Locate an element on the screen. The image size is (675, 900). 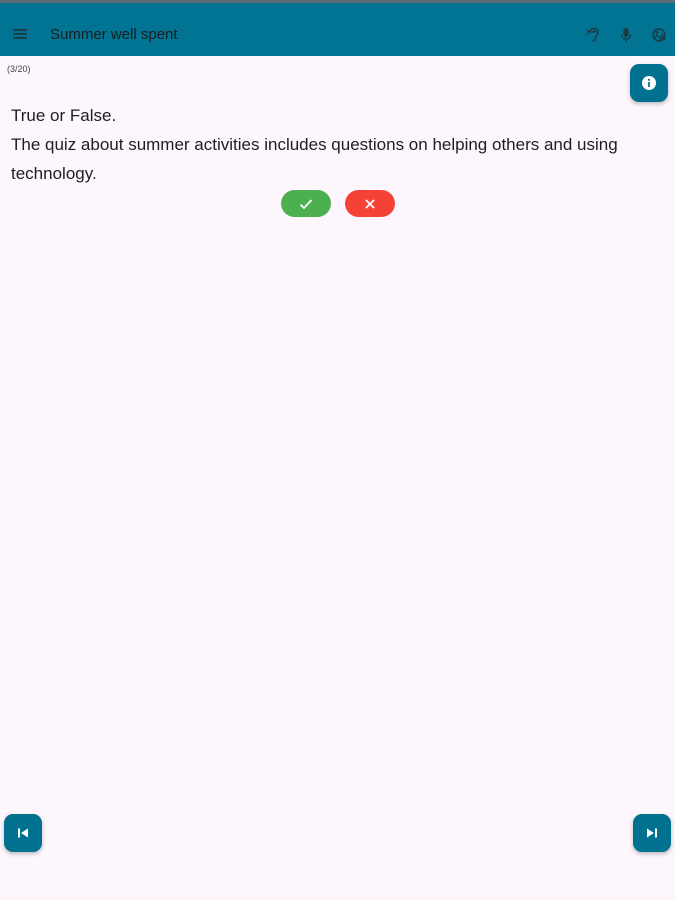
hearing-icon is located at coordinates (593, 35).